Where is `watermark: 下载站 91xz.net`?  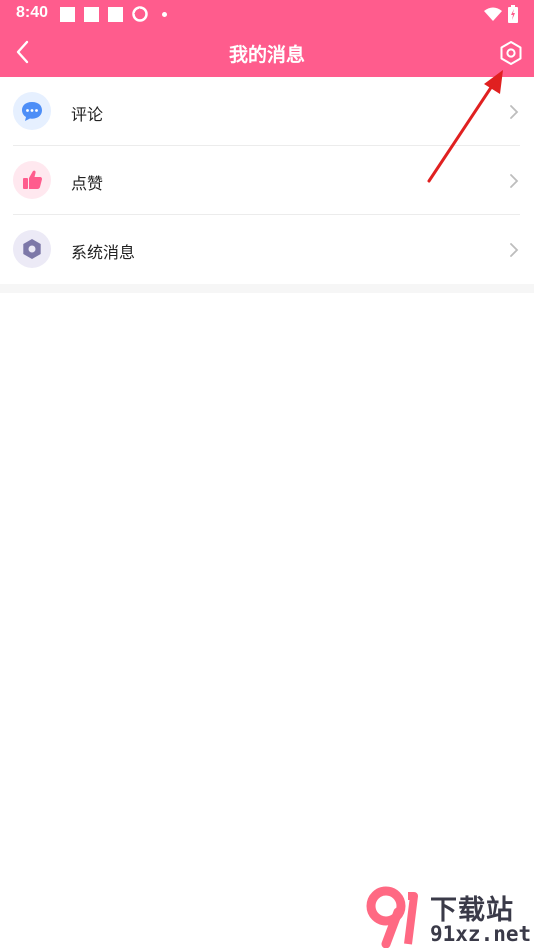
watermark: 下载站 91xz.net is located at coordinates (449, 916).